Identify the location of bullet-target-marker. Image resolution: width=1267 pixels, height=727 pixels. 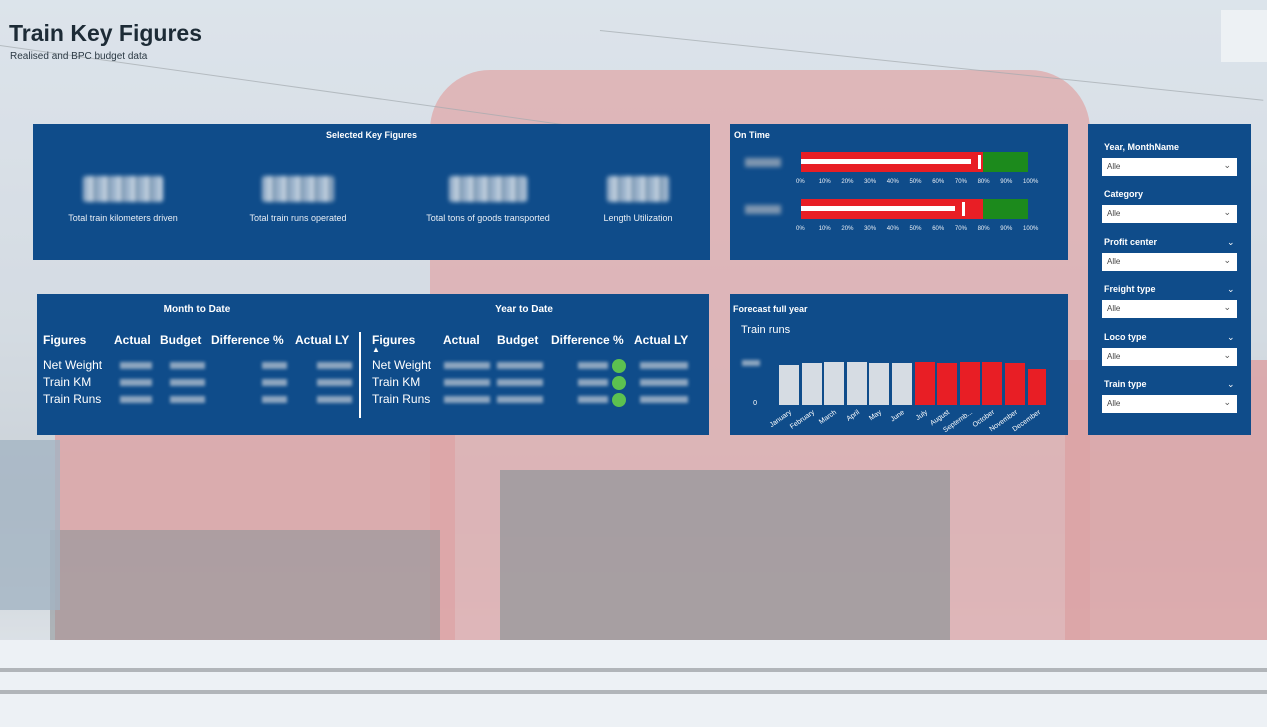
(980, 162).